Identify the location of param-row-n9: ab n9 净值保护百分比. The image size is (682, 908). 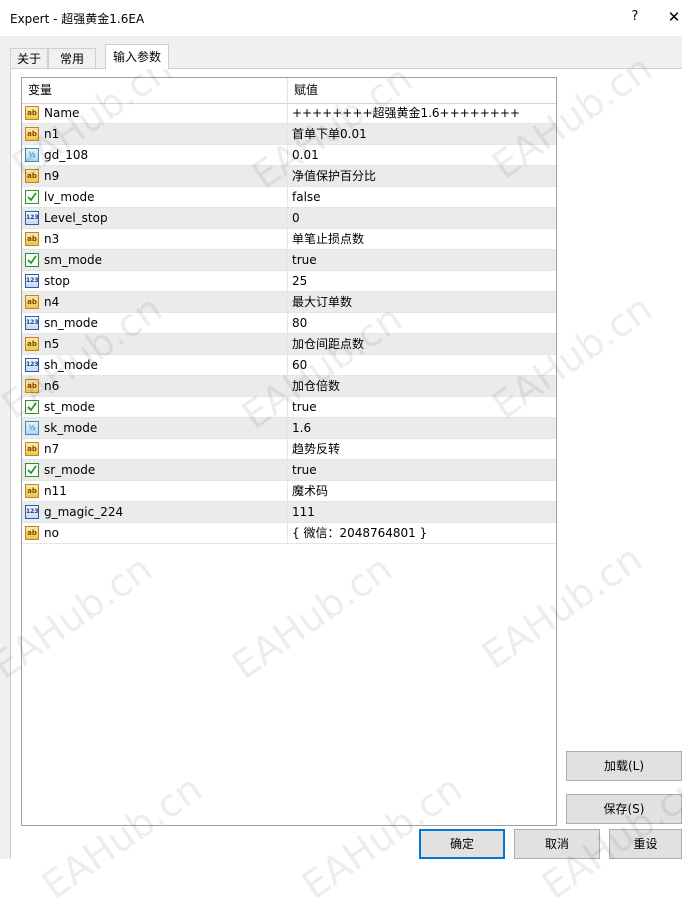
(289, 176).